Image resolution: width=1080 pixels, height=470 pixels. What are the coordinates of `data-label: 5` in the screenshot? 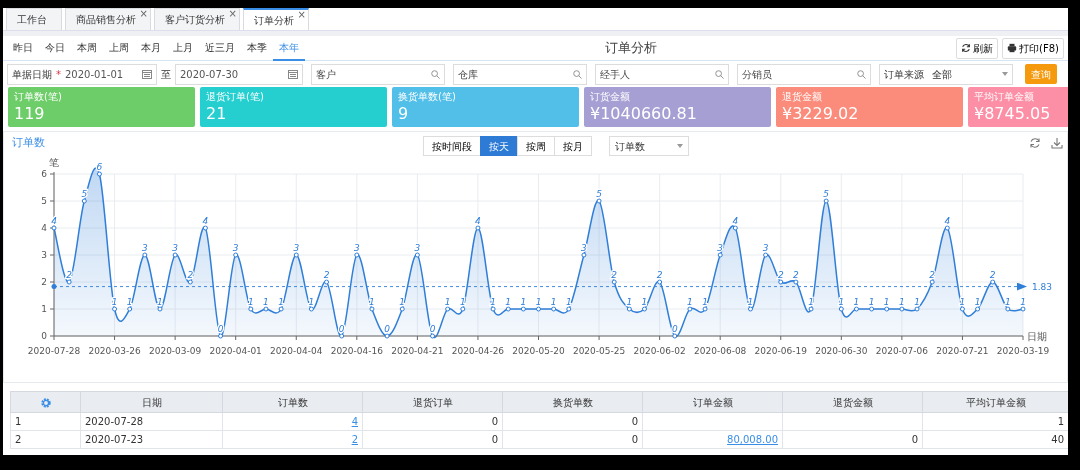 It's located at (826, 194).